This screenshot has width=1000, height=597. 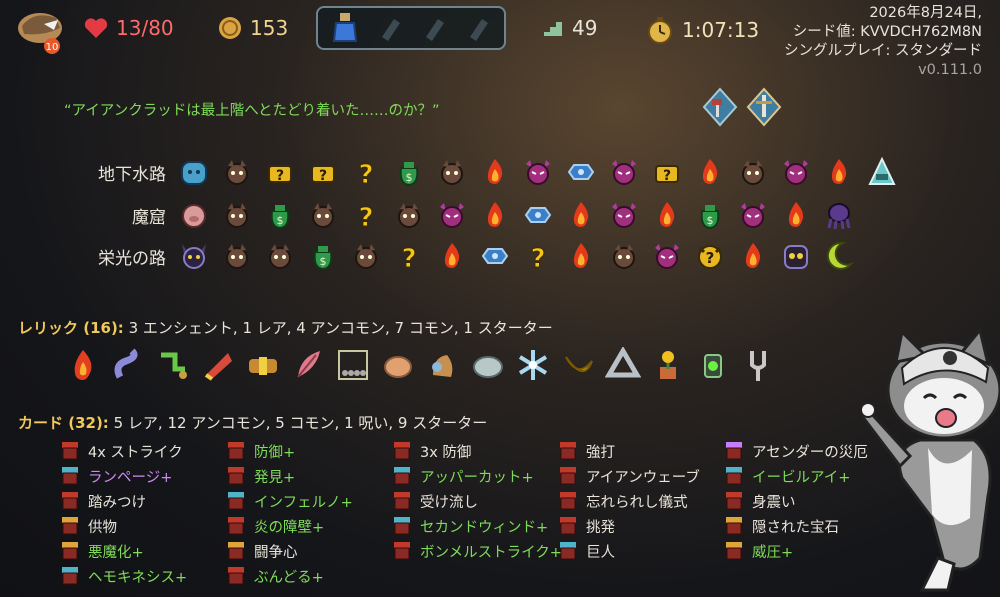 What do you see at coordinates (83, 365) in the screenshot?
I see `burning-blood-icon` at bounding box center [83, 365].